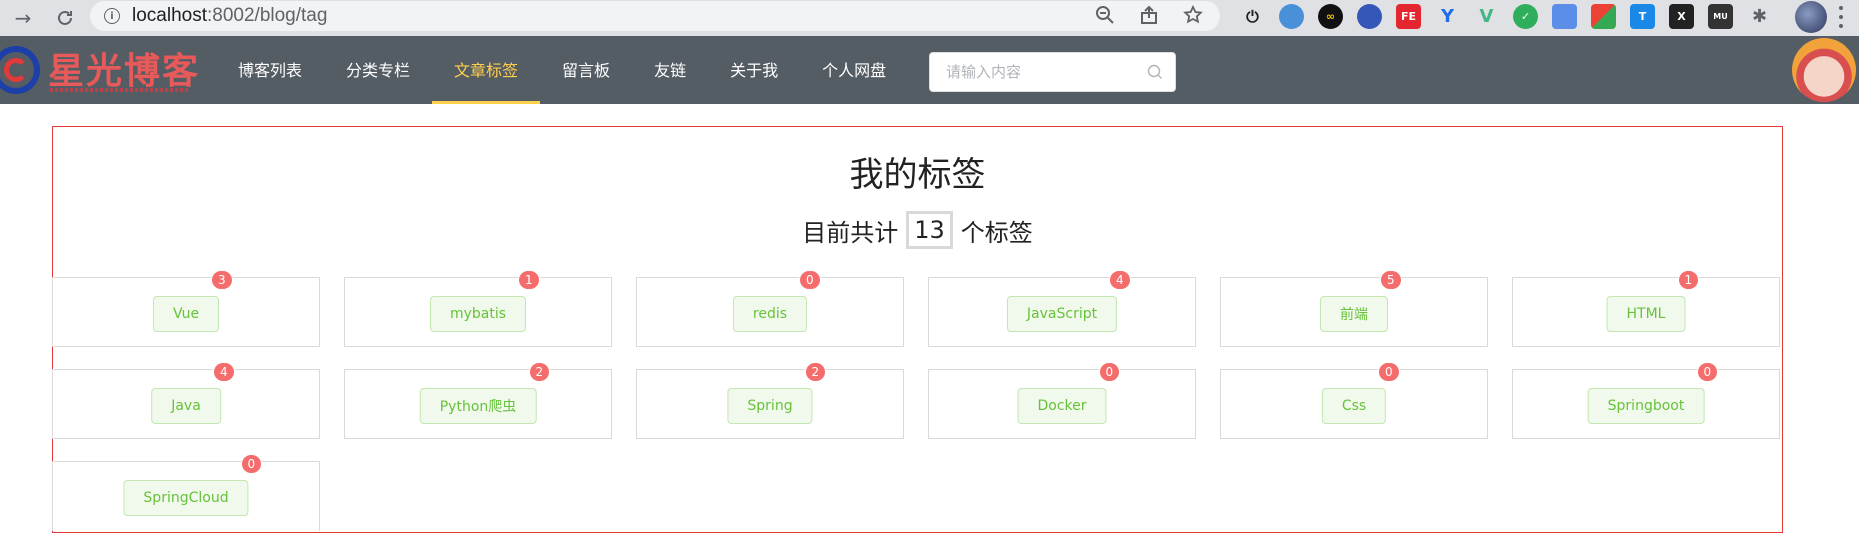 Image resolution: width=1859 pixels, height=555 pixels. What do you see at coordinates (65, 18) in the screenshot?
I see `reload-icon` at bounding box center [65, 18].